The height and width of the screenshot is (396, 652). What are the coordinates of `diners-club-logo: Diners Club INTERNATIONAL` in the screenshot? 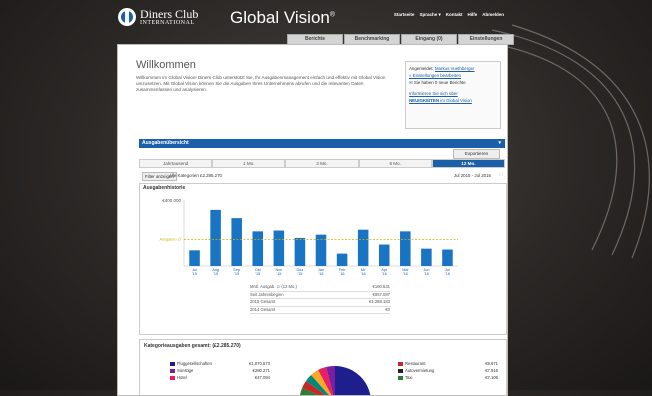 It's located at (158, 17).